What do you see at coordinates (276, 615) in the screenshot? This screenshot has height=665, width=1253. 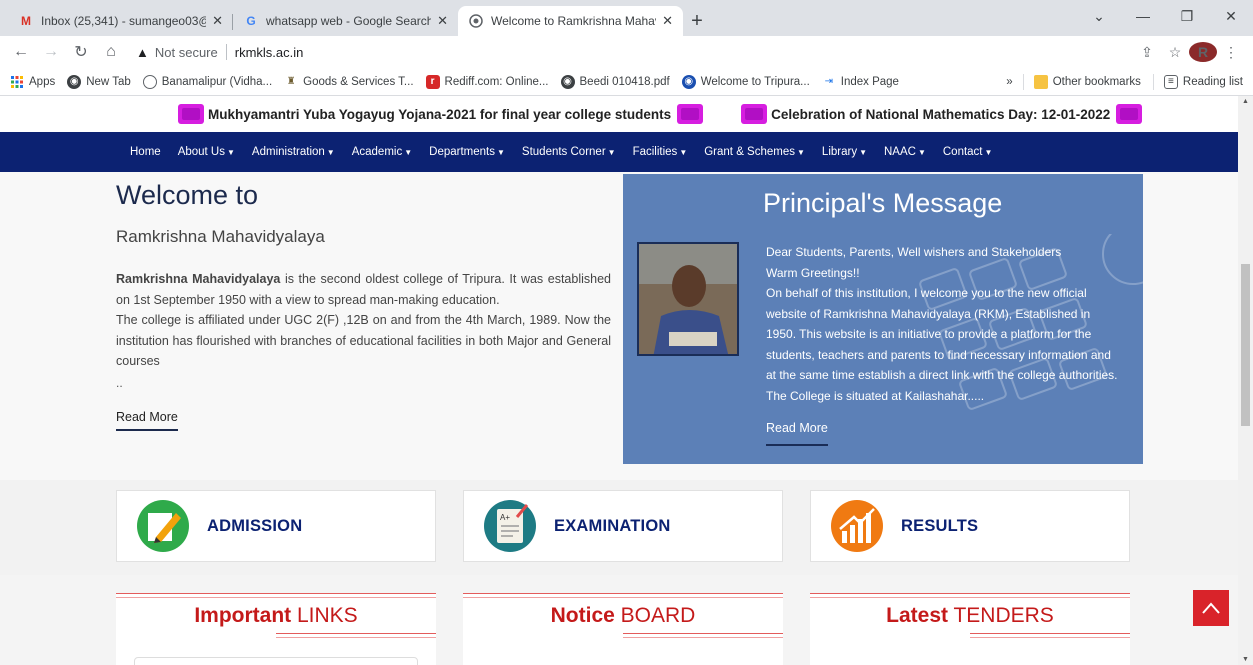 I see `panel-title: Important LINKS` at bounding box center [276, 615].